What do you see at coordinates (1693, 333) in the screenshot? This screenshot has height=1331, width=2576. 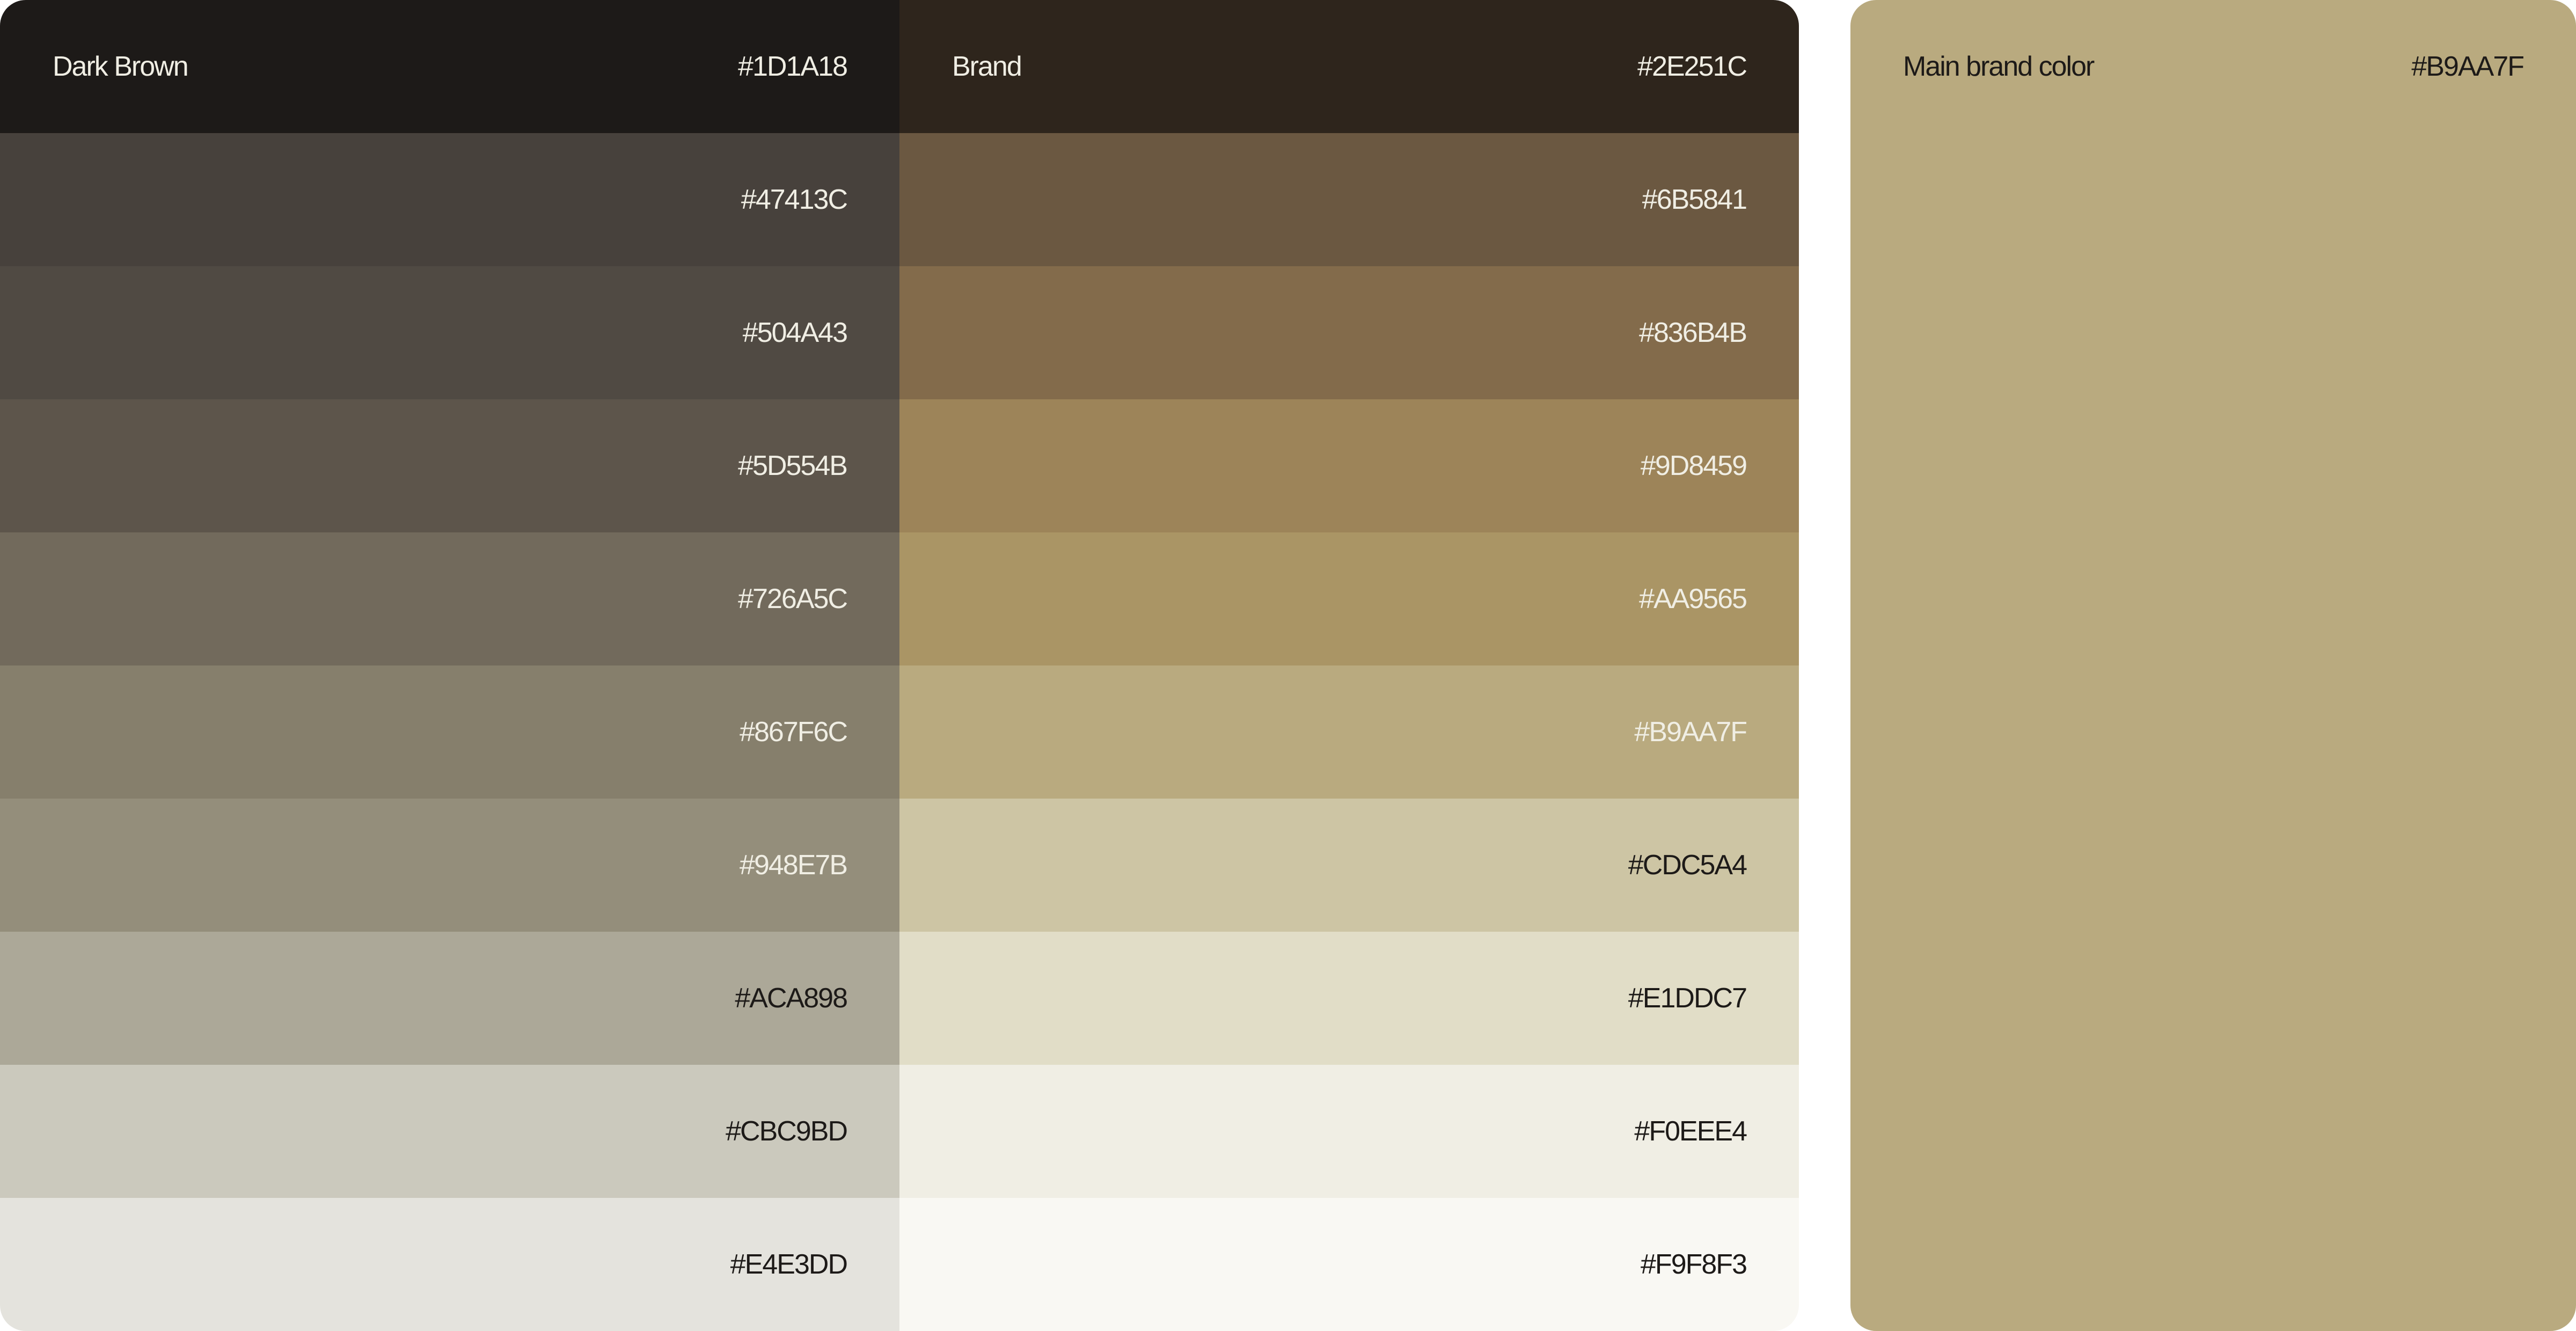 I see `swatch-hex: #836B4B` at bounding box center [1693, 333].